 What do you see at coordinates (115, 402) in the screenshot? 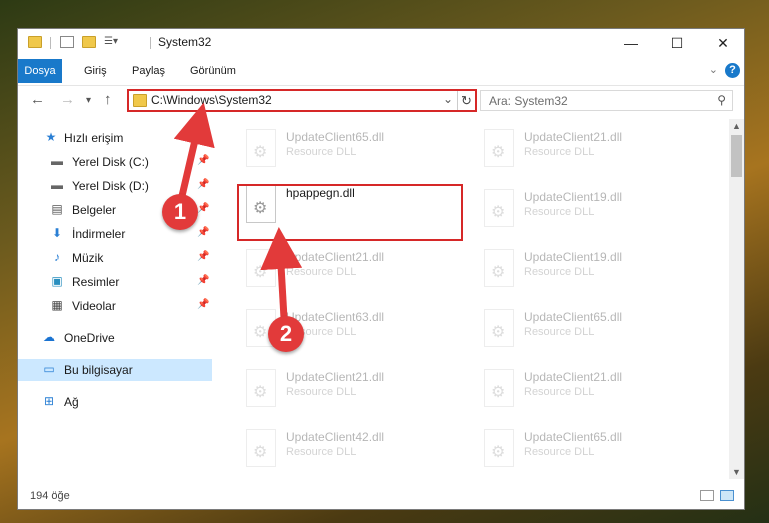
I see `sidebar-item-network: ⊞ Ağ` at bounding box center [115, 402].